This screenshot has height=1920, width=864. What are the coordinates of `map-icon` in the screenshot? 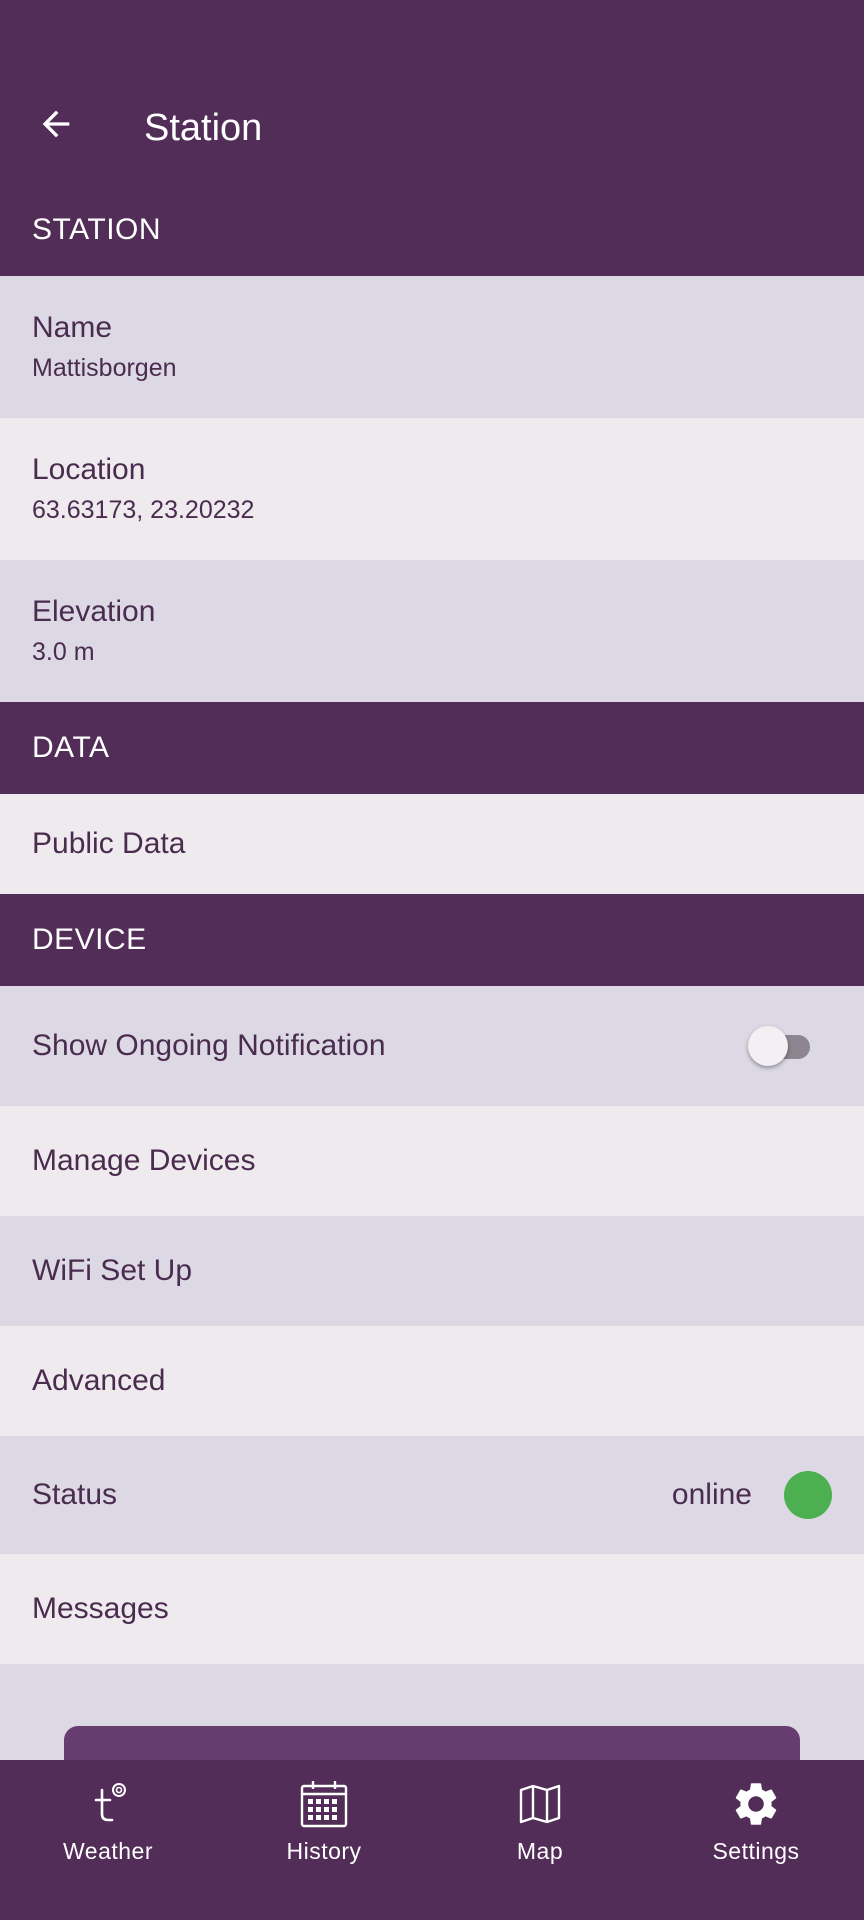 It's located at (540, 1804).